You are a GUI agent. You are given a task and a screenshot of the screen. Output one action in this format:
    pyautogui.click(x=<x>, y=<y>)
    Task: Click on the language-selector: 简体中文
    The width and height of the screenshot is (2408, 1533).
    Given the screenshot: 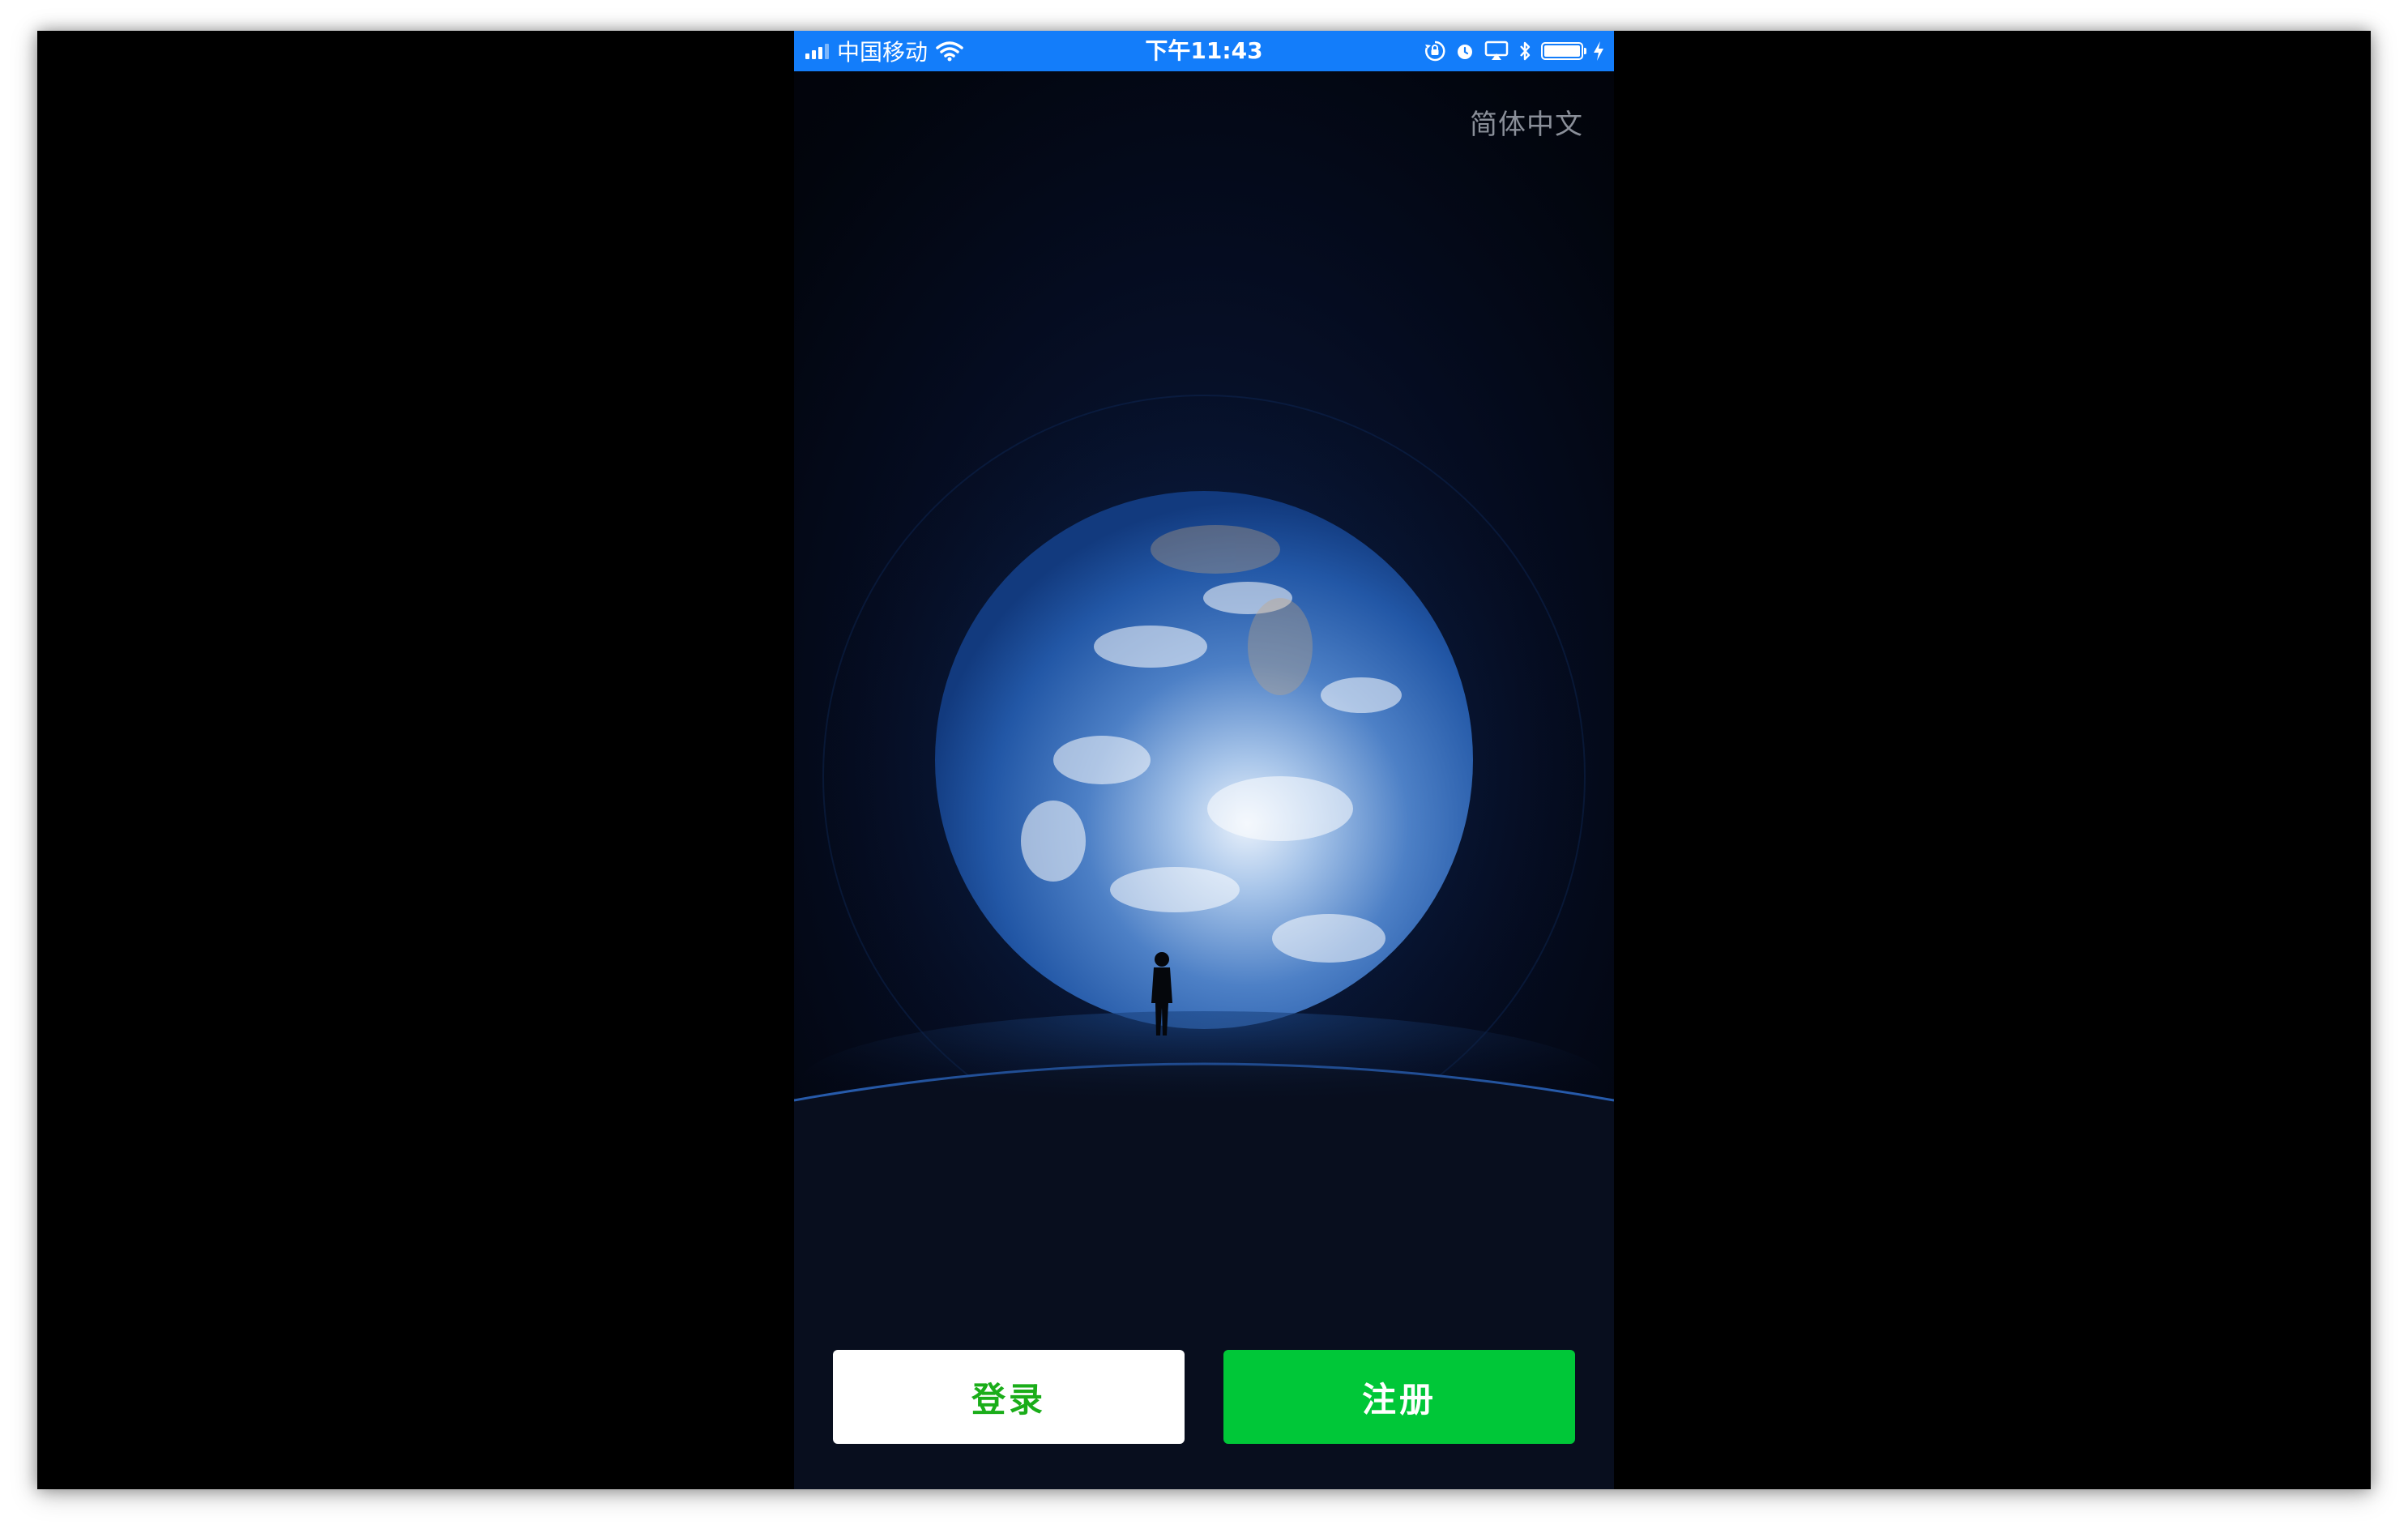 What is the action you would take?
    pyautogui.click(x=1527, y=122)
    